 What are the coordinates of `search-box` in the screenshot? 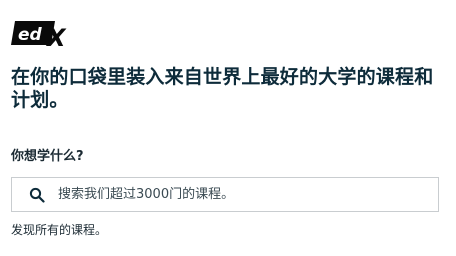 It's located at (225, 194).